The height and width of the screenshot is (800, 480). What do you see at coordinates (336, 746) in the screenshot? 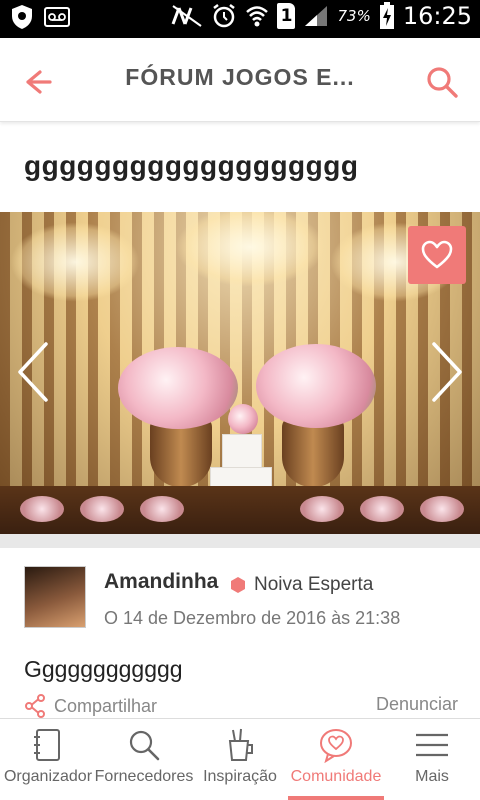
I see `heart-bubble-icon` at bounding box center [336, 746].